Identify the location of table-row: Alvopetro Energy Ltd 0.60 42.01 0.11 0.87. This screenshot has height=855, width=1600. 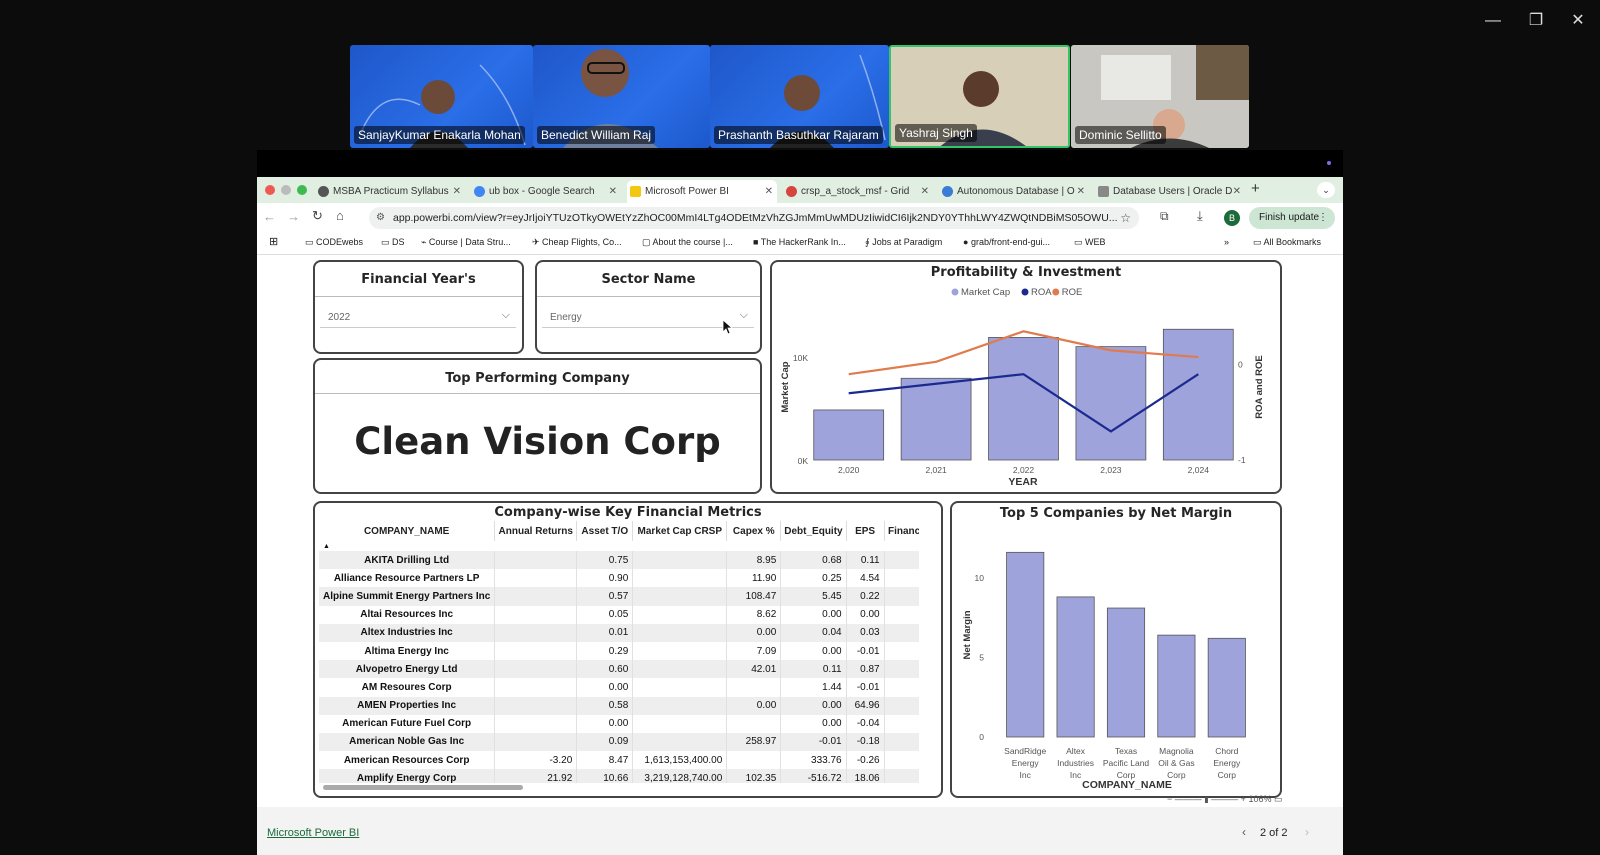
(619, 669).